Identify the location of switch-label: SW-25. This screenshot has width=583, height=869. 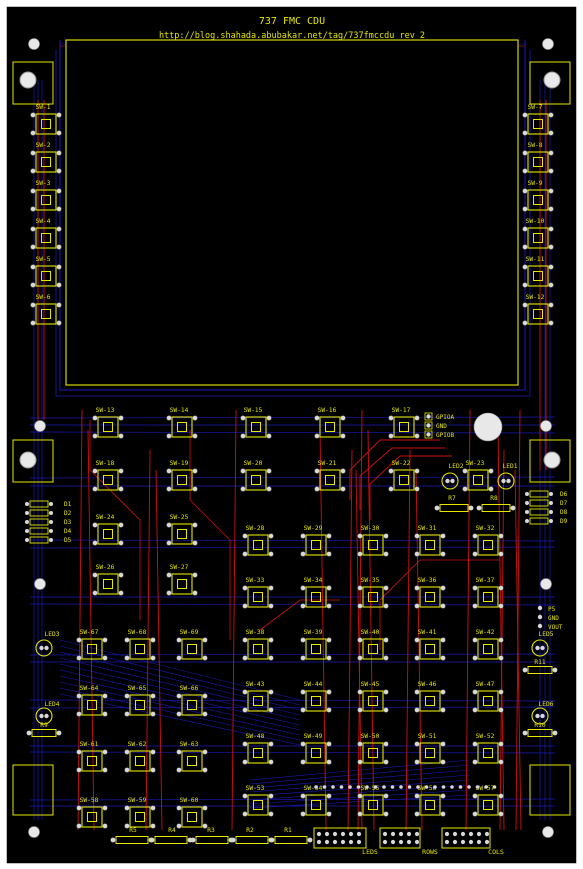
(179, 517).